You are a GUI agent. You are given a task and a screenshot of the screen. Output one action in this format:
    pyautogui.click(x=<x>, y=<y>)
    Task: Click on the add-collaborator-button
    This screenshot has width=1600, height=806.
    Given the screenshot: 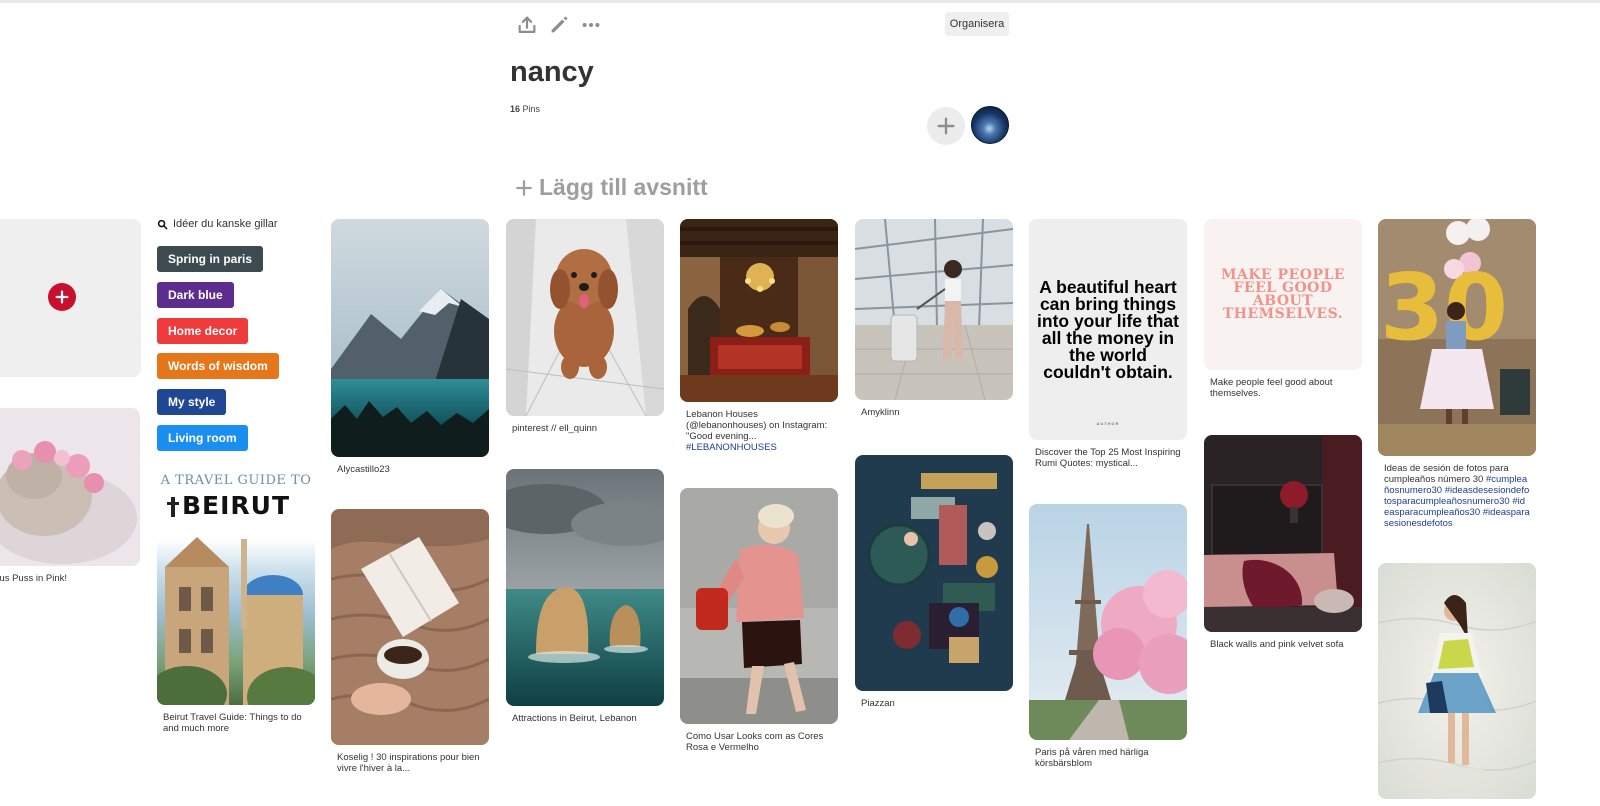 What is the action you would take?
    pyautogui.click(x=946, y=126)
    